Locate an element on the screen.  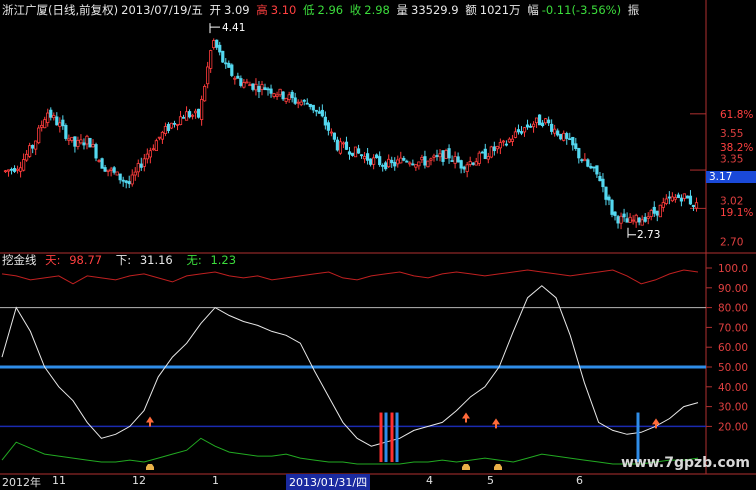
low-label: 低 is located at coordinates (309, 10).